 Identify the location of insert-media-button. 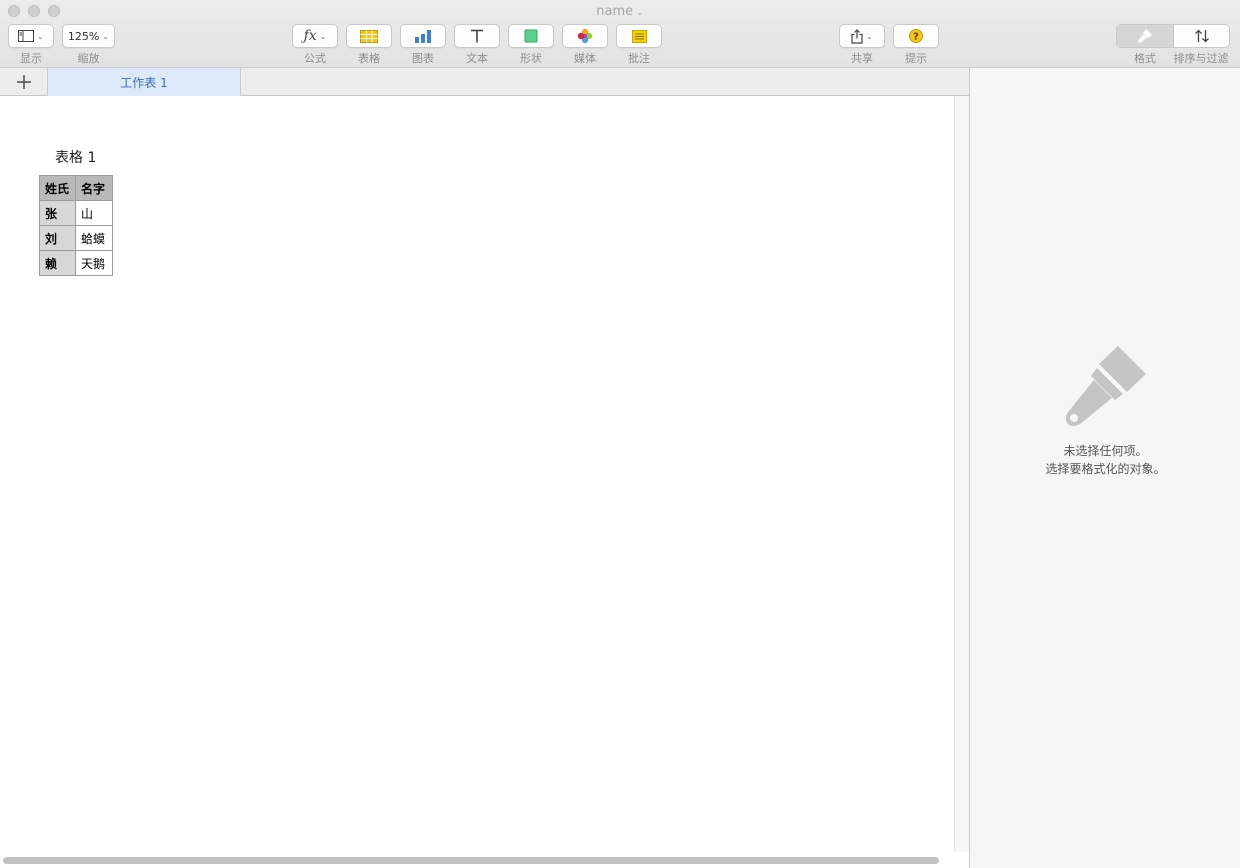
(585, 36).